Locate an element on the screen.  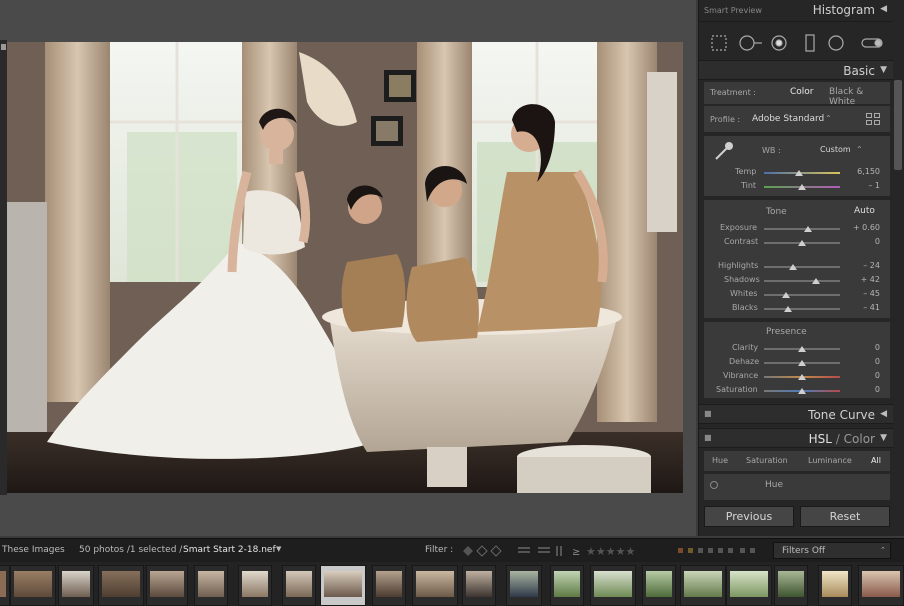
profile-dropdown: Adobe Standard is located at coordinates (788, 119).